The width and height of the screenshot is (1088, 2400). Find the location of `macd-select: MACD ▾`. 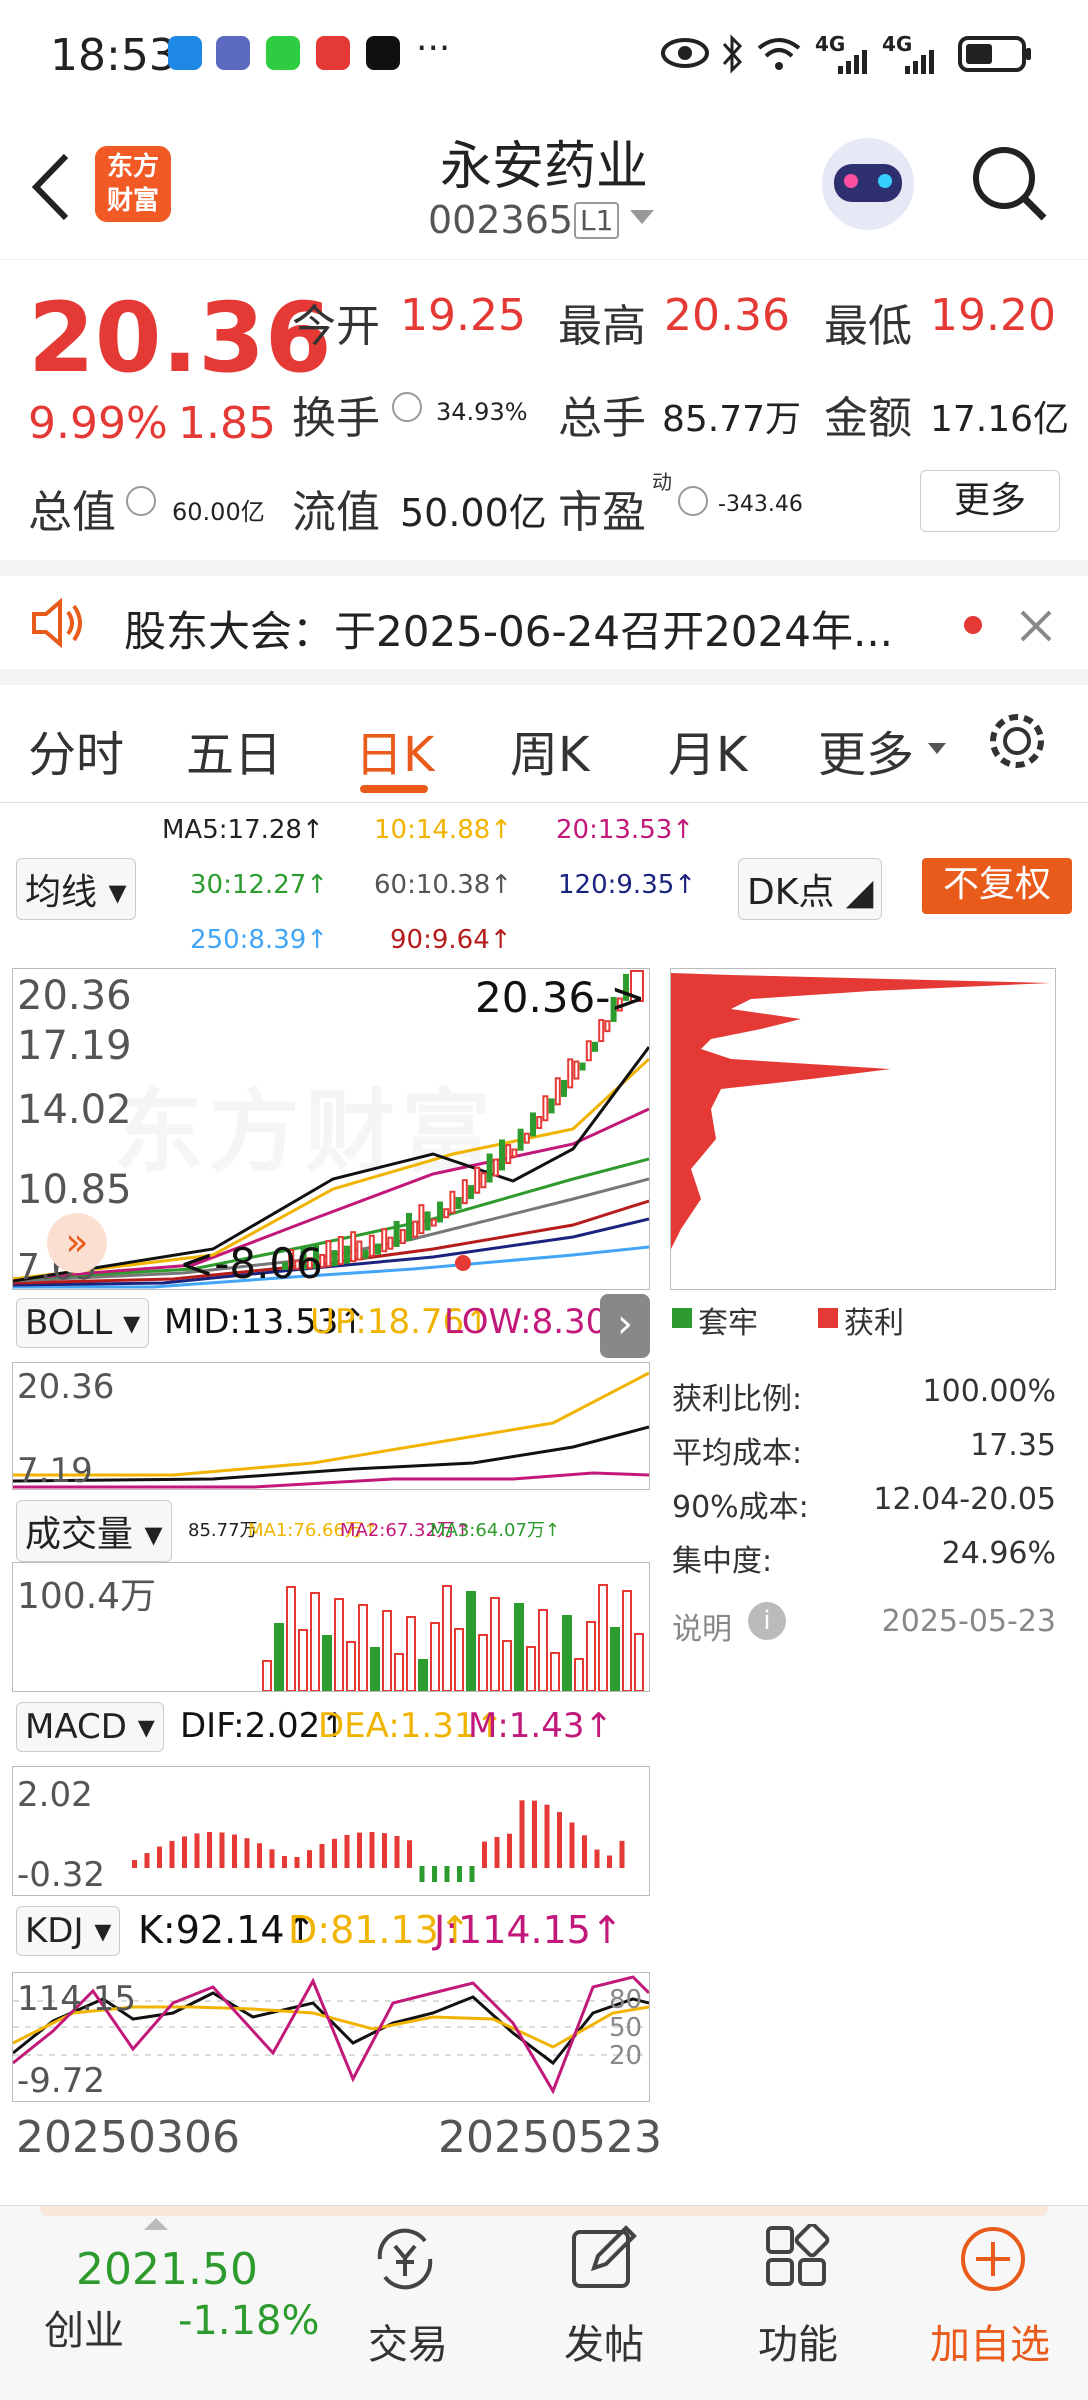

macd-select: MACD ▾ is located at coordinates (90, 1727).